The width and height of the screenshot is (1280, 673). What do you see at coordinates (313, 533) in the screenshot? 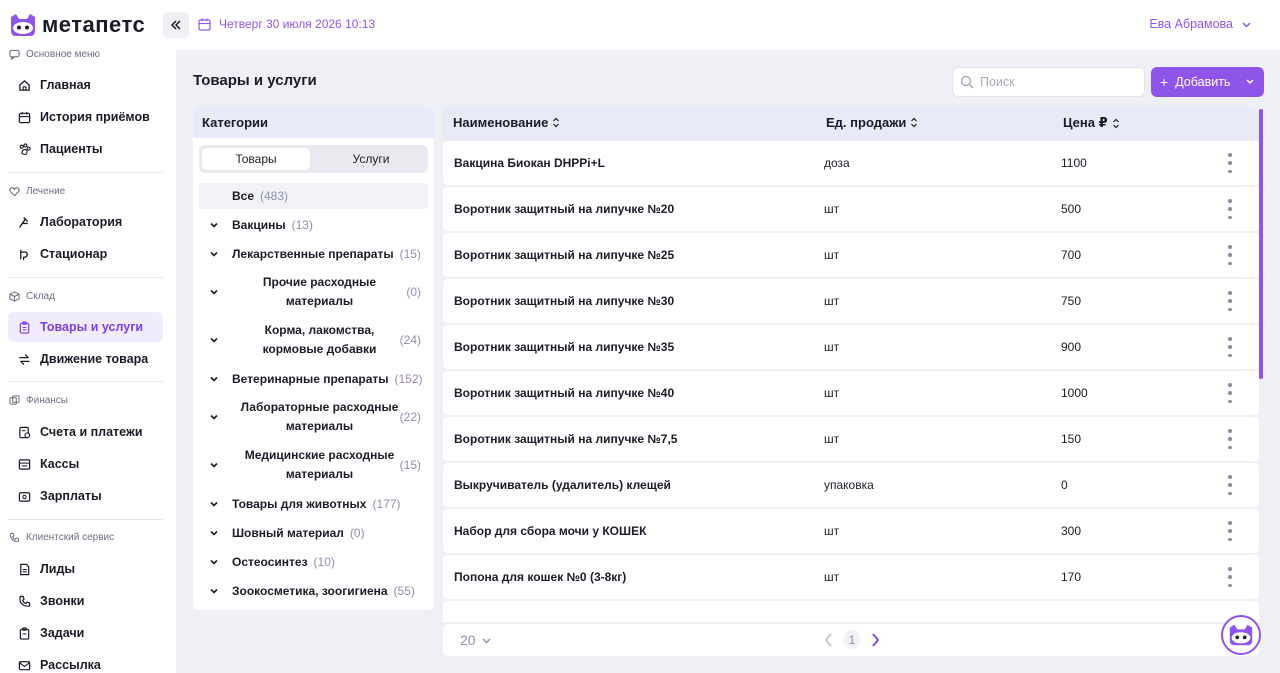
I see `category-item: Шовный материал (0)` at bounding box center [313, 533].